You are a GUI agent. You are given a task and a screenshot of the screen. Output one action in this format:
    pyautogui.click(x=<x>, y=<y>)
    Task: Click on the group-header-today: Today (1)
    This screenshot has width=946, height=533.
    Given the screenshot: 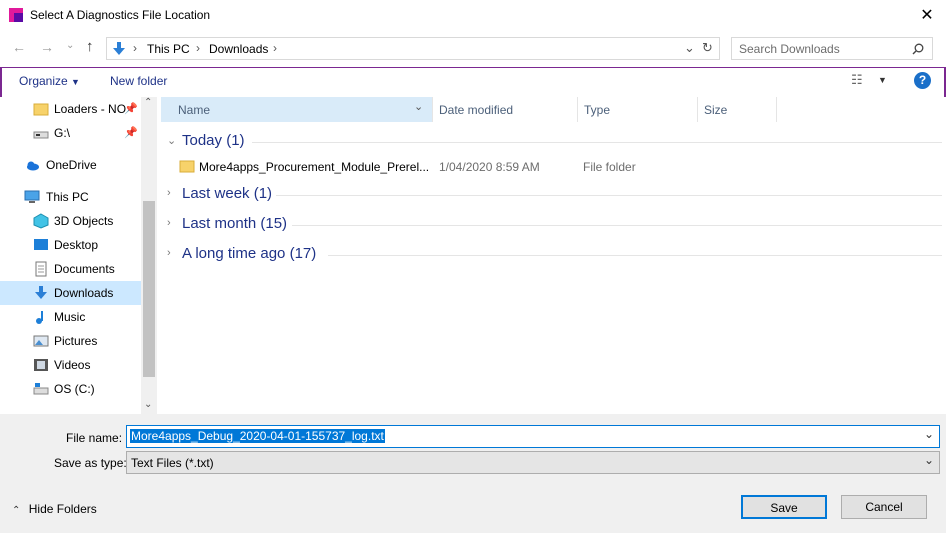 What is the action you would take?
    pyautogui.click(x=213, y=140)
    